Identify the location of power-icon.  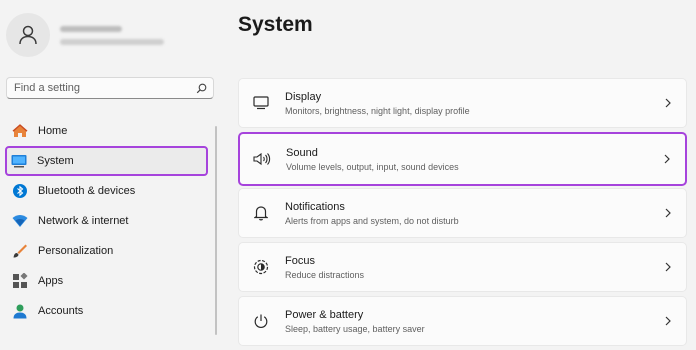
(261, 321).